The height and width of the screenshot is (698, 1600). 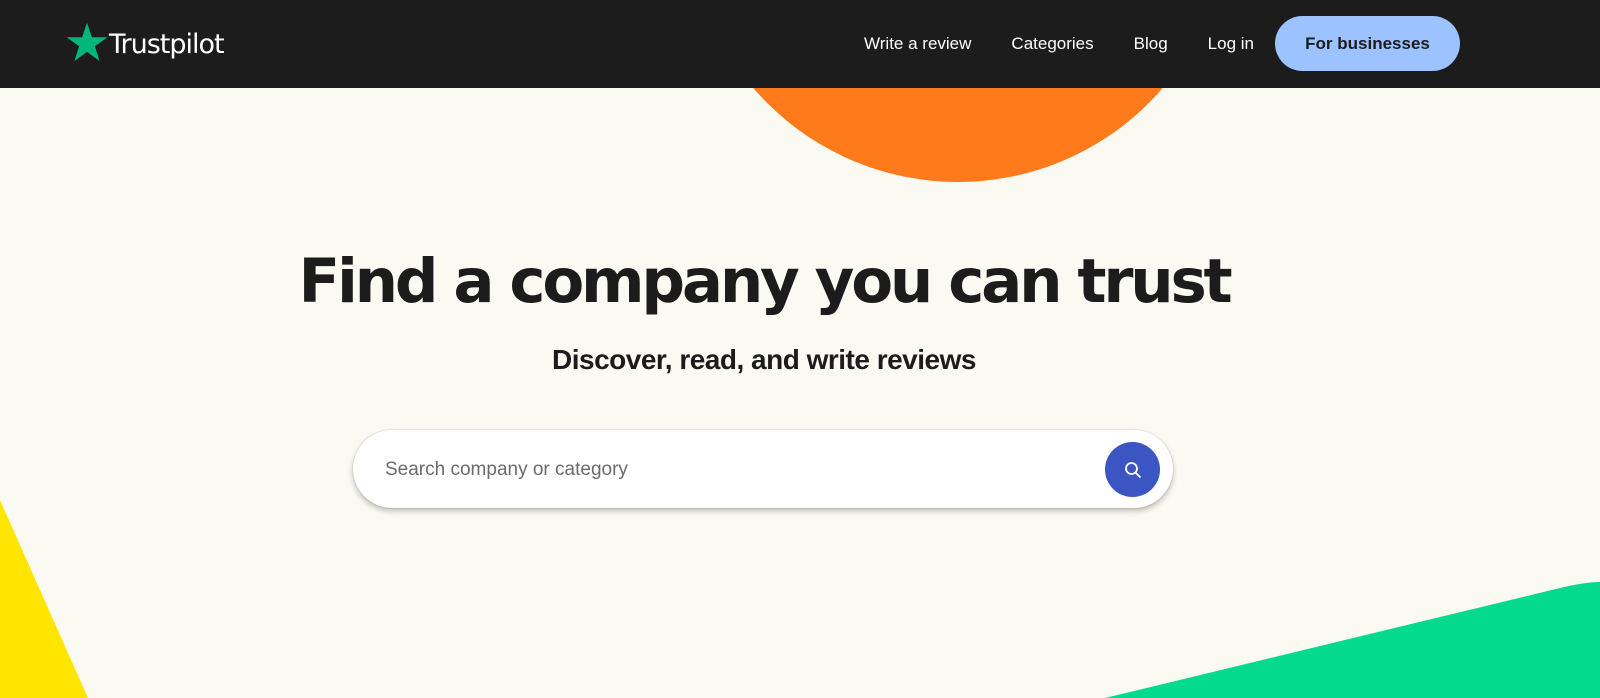 What do you see at coordinates (1052, 44) in the screenshot?
I see `nav-categories-link: Categories` at bounding box center [1052, 44].